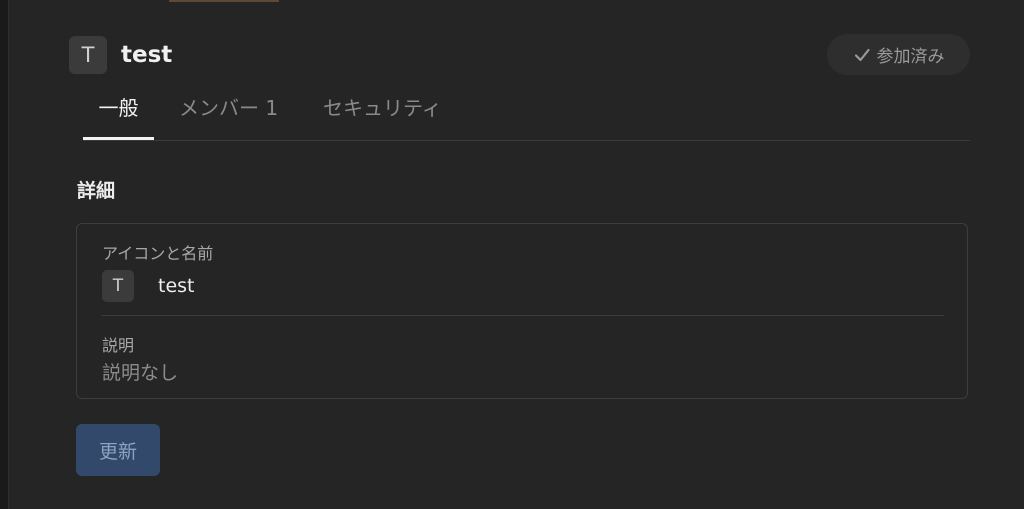  Describe the element at coordinates (96, 191) in the screenshot. I see `section-title-details: 詳細` at that location.